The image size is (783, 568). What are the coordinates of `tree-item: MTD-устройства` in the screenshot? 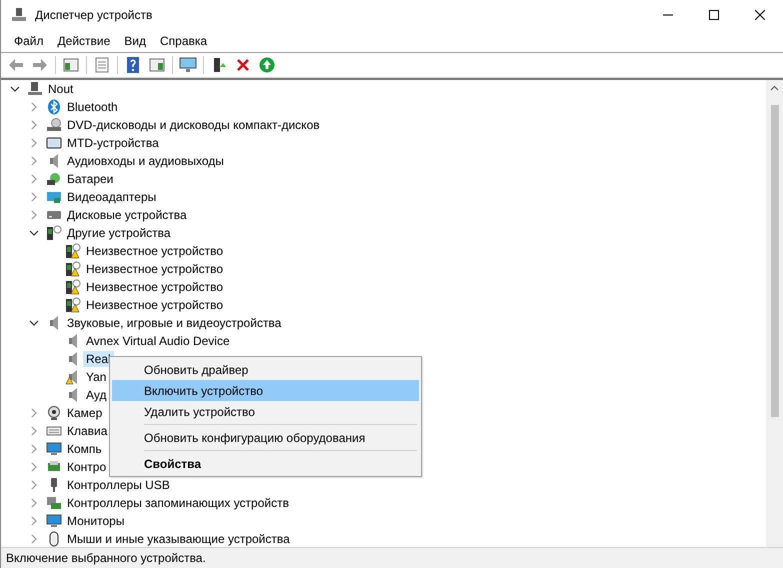 It's located at (113, 143).